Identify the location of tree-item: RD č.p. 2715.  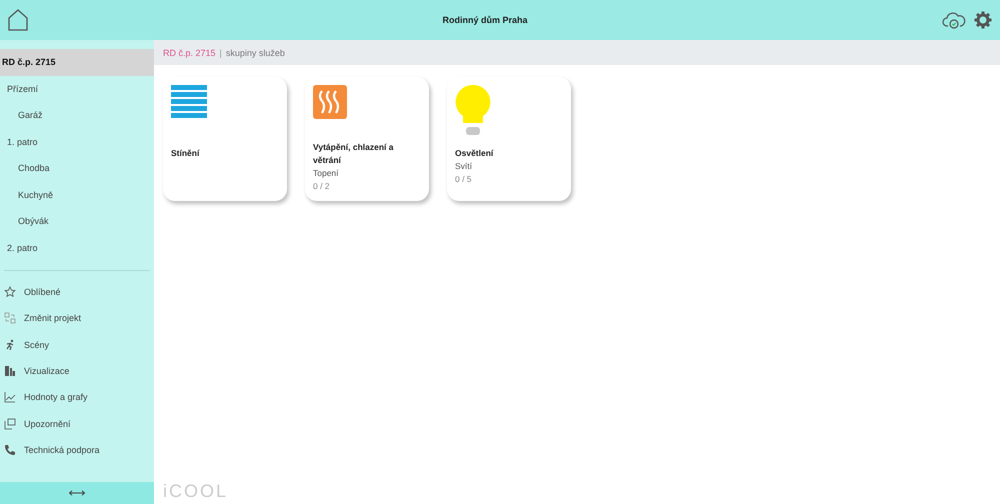
(77, 62).